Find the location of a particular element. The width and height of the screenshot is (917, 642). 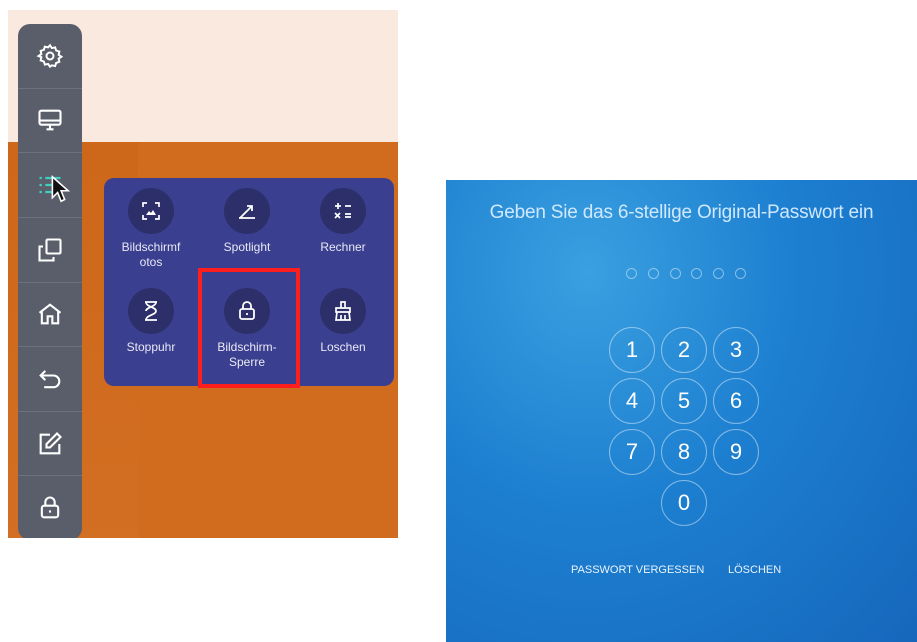

tool-label-line1: Loschen is located at coordinates (343, 347).